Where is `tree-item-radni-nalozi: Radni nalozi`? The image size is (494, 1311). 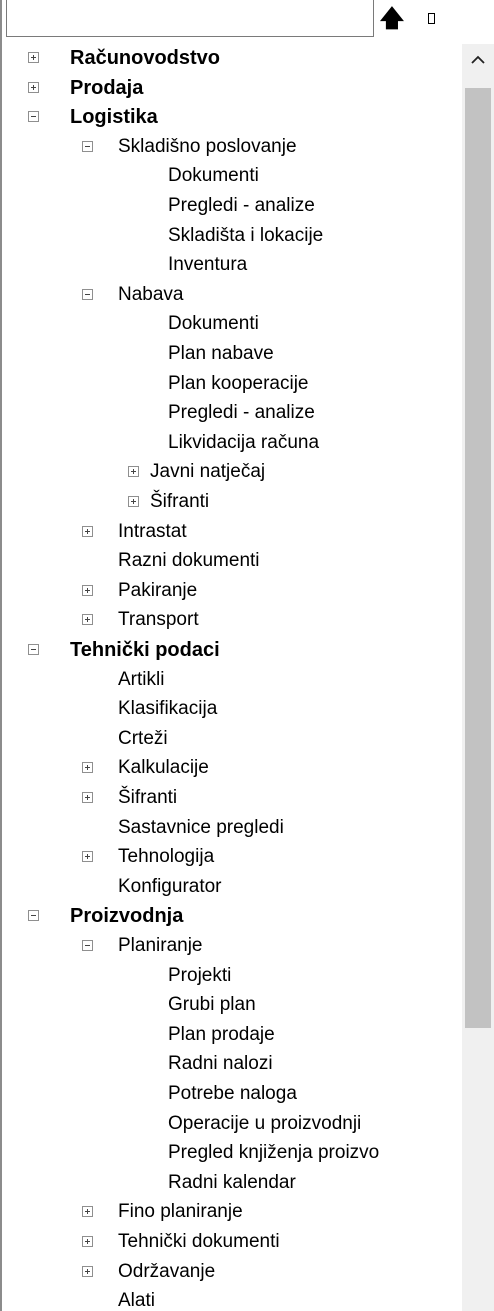
tree-item-radni-nalozi: Radni nalozi is located at coordinates (231, 1064).